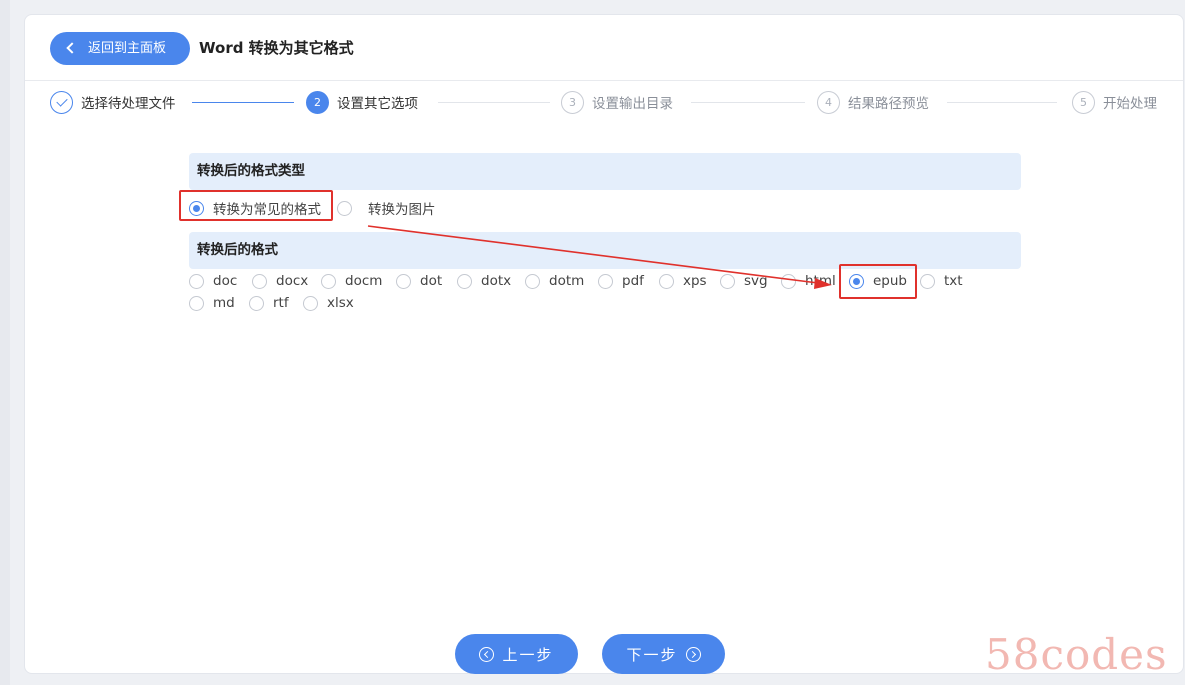 This screenshot has width=1185, height=685. What do you see at coordinates (487, 654) in the screenshot?
I see `circle-chevron-left-icon` at bounding box center [487, 654].